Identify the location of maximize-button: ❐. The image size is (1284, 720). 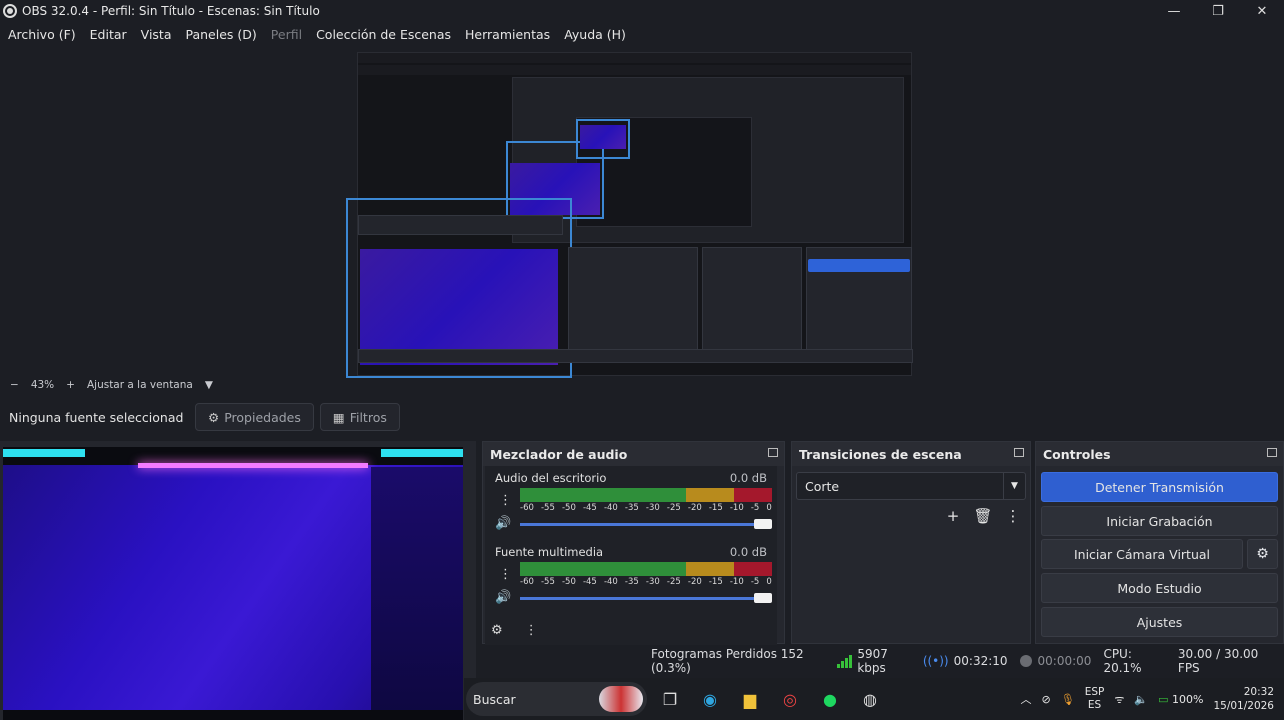
(1218, 11).